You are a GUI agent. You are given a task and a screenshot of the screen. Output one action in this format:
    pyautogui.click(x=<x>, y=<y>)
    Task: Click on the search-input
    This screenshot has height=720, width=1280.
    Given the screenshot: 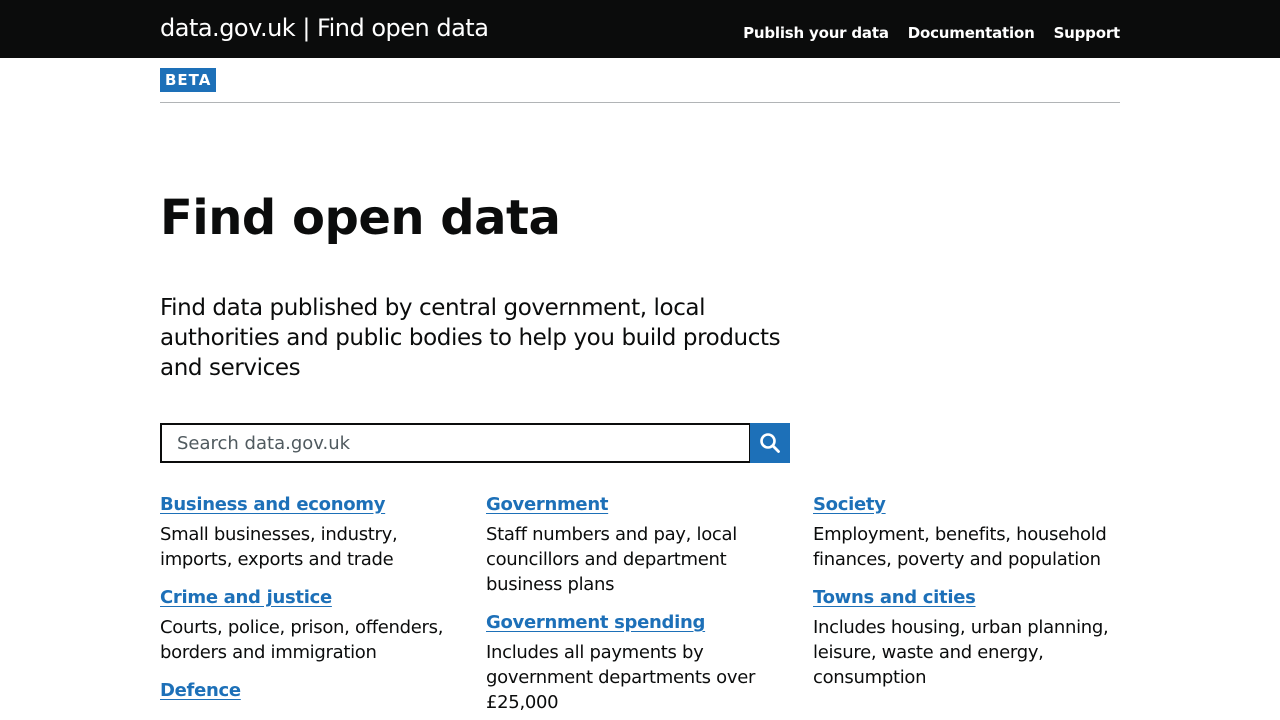 What is the action you would take?
    pyautogui.click(x=455, y=443)
    